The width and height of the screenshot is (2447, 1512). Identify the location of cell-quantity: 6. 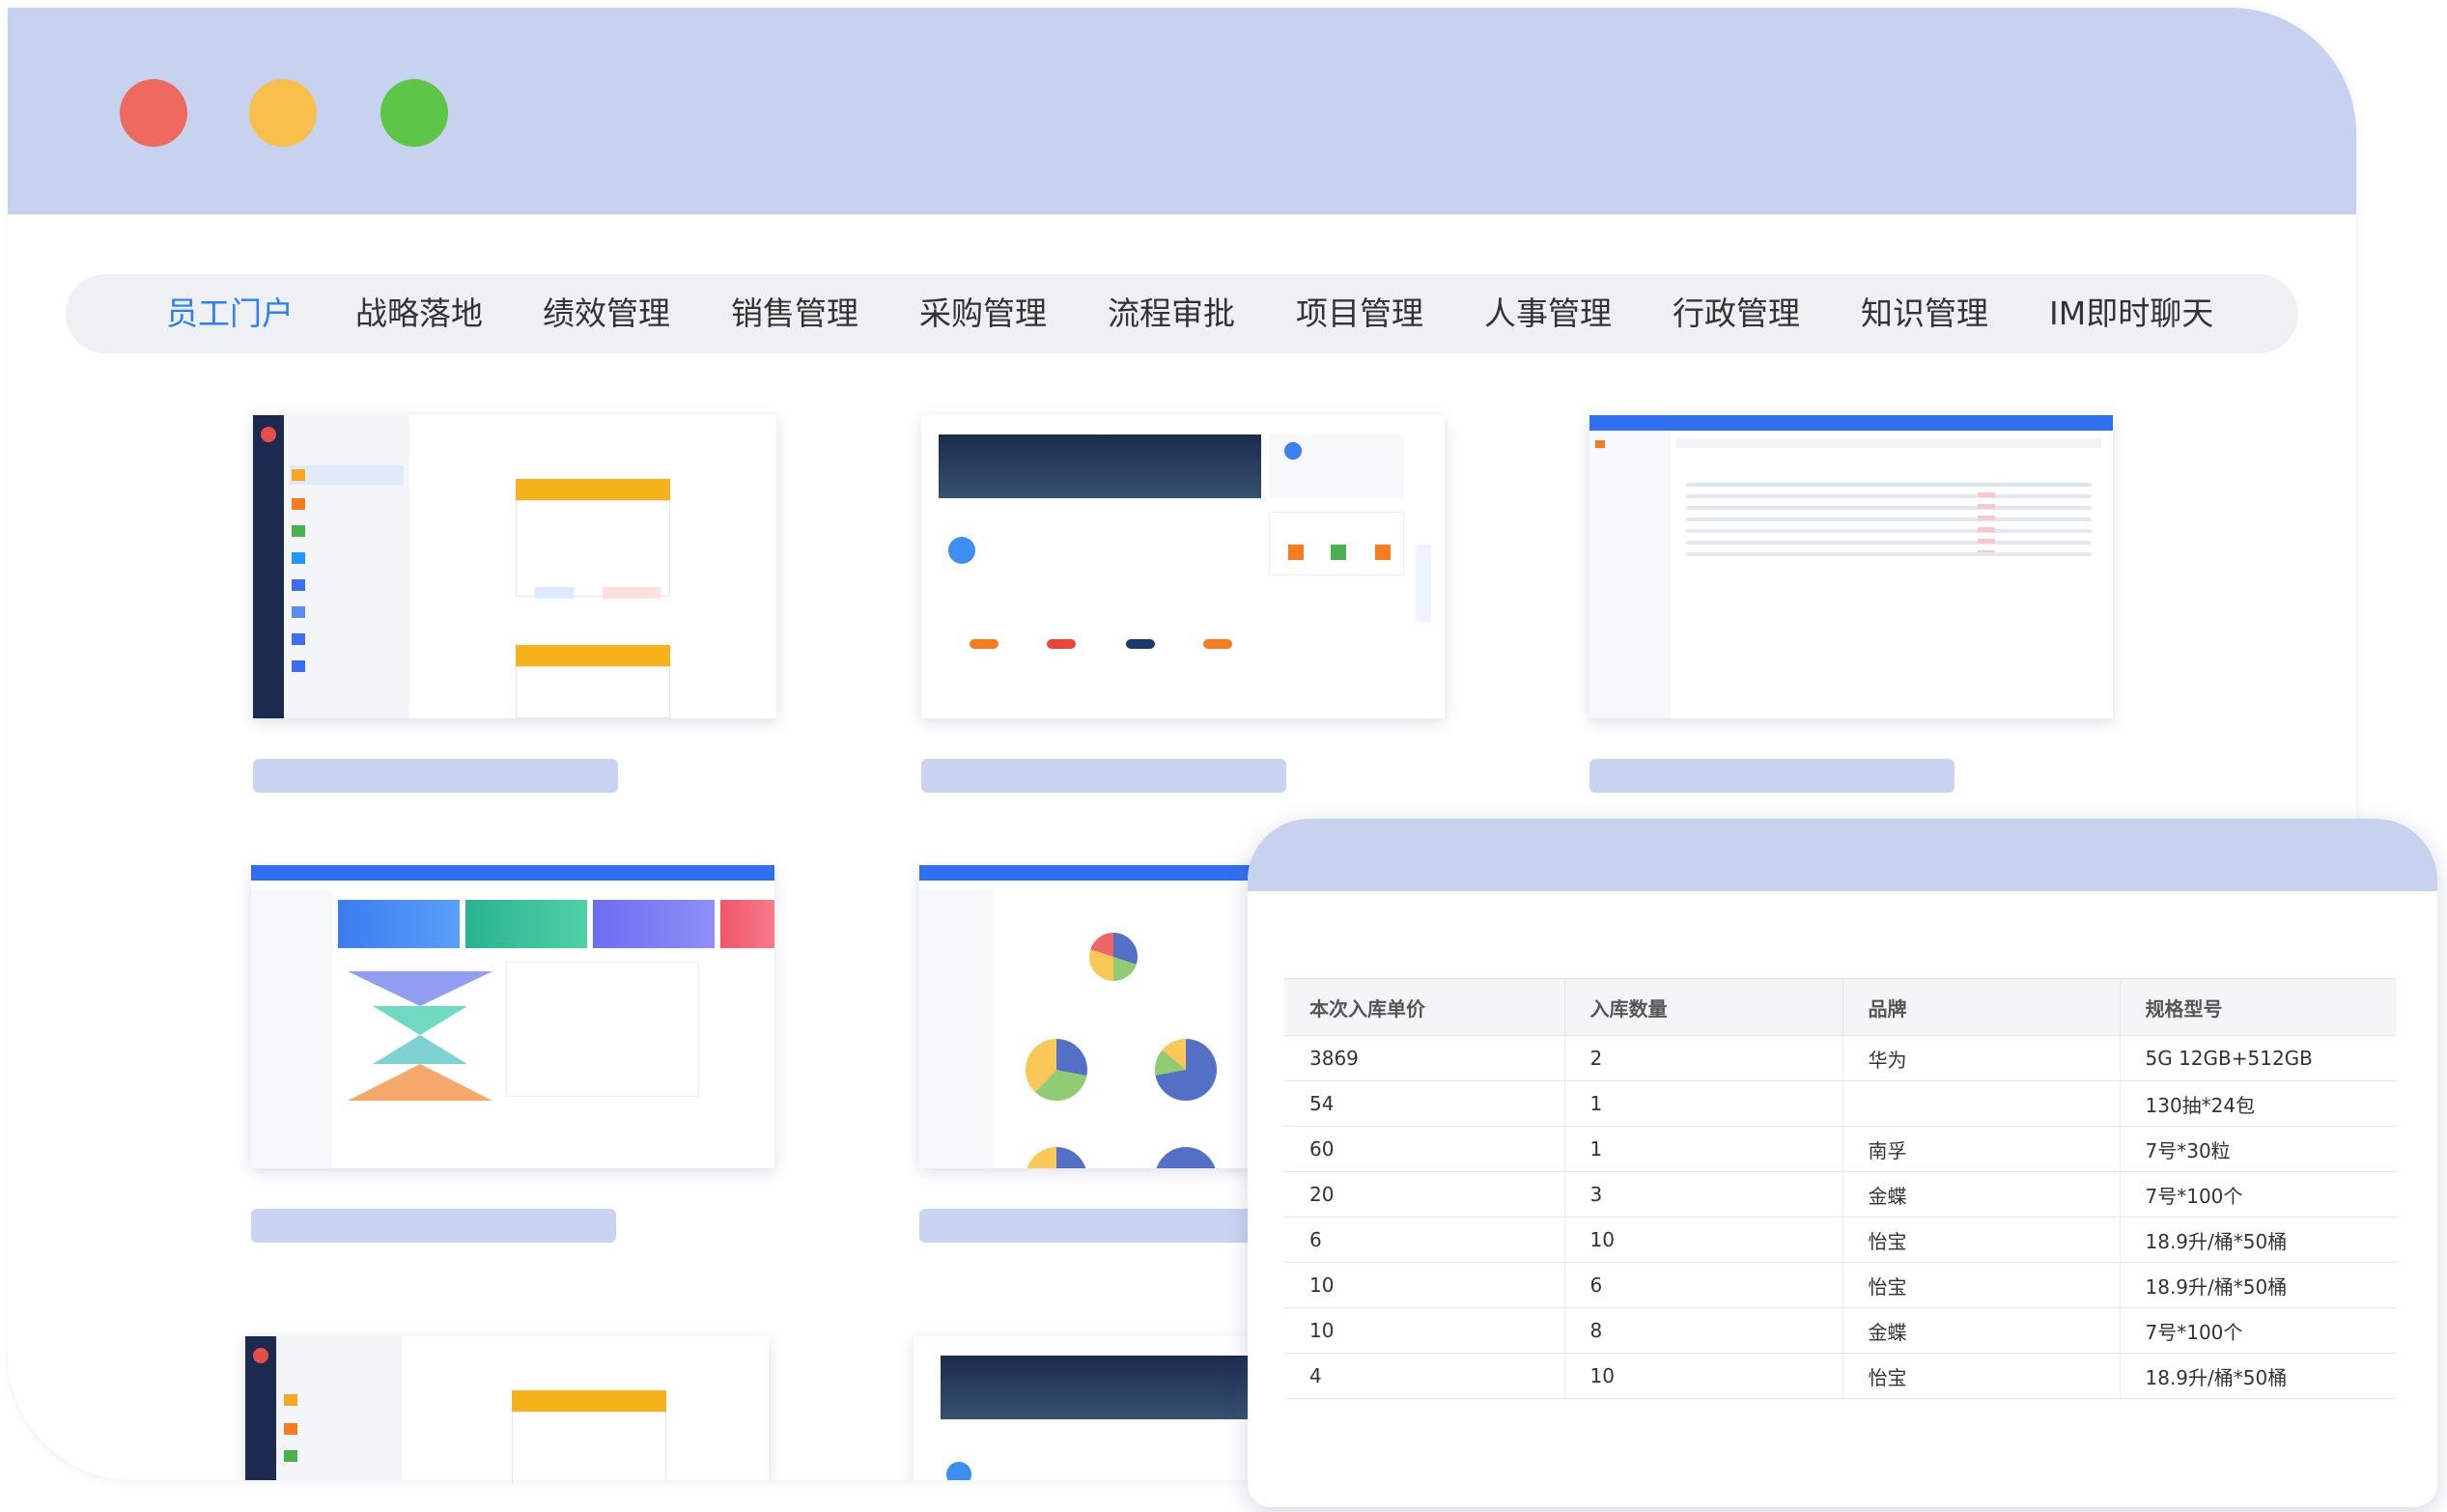
(1703, 1285).